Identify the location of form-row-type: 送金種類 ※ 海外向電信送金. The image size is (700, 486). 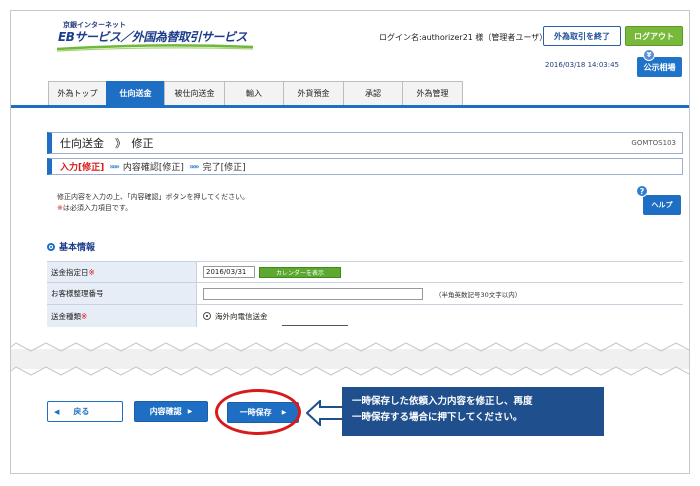
(365, 316).